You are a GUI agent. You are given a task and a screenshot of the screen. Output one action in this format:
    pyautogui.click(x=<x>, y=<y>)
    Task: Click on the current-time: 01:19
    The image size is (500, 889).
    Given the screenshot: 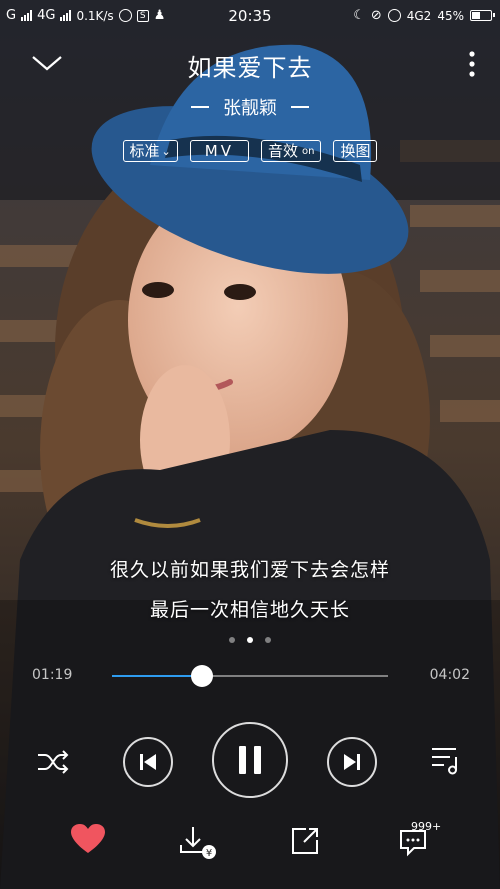 What is the action you would take?
    pyautogui.click(x=52, y=675)
    